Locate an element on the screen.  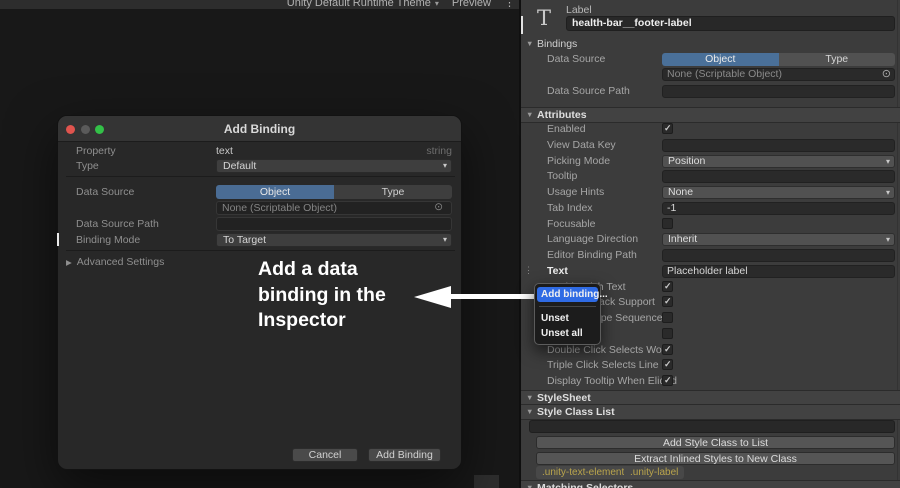
text-field: Placeholder label is located at coordinates (778, 271).